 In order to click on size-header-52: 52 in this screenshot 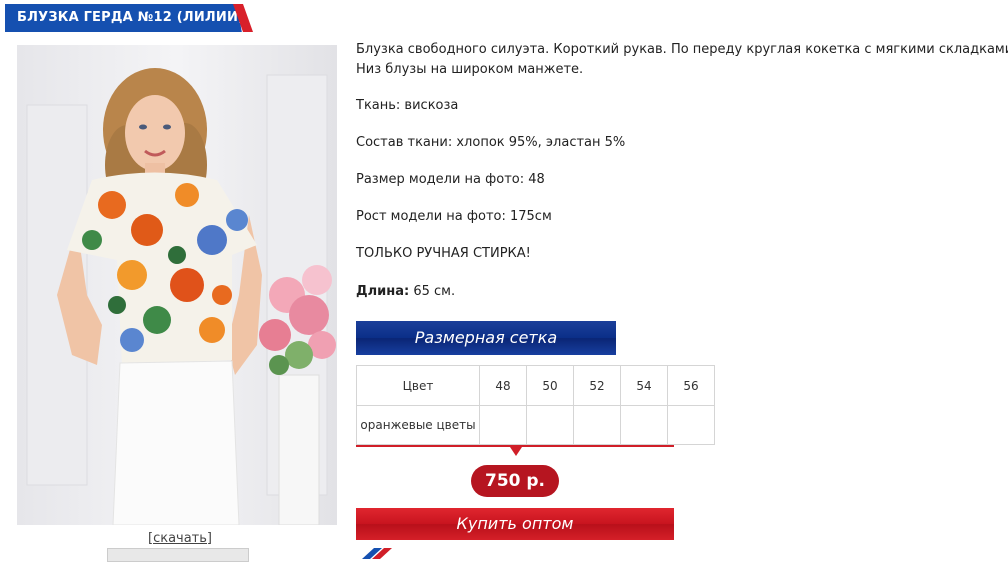, I will do `click(597, 385)`.